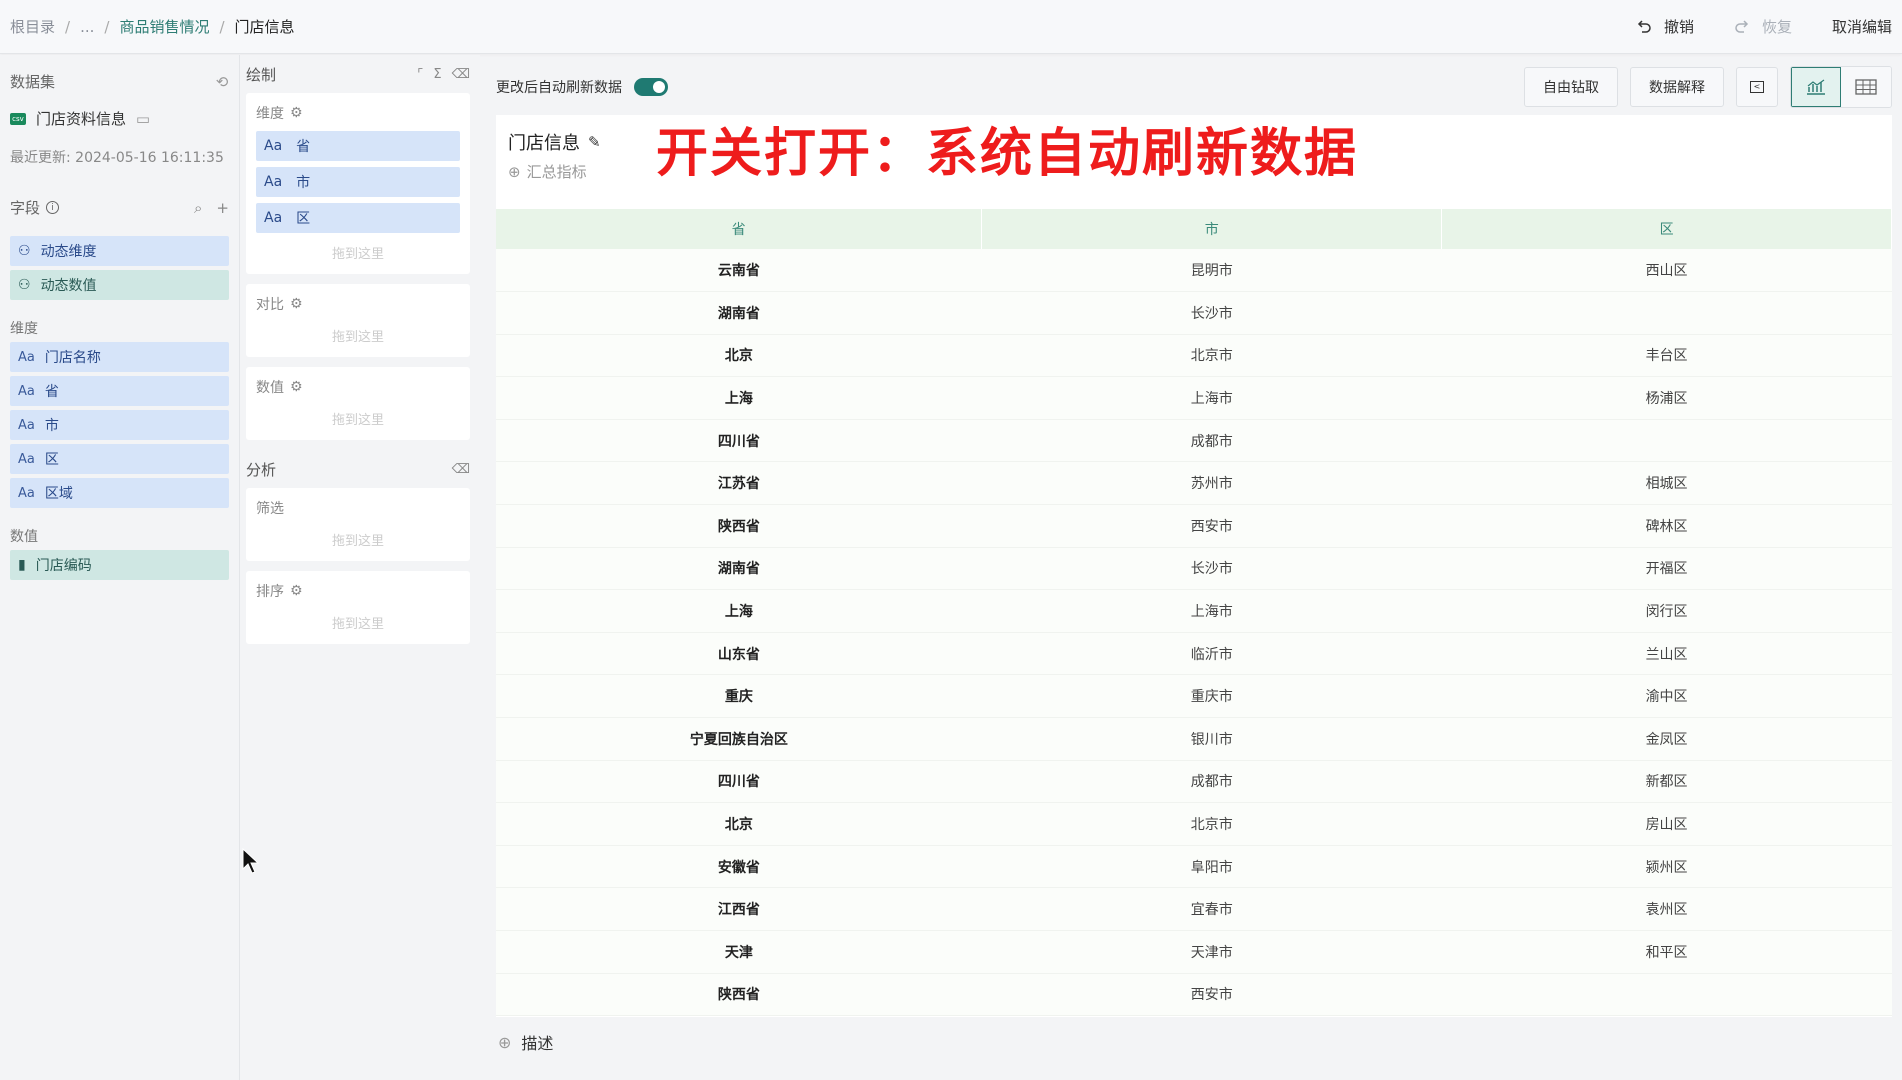  I want to click on add-icon: +, so click(222, 208).